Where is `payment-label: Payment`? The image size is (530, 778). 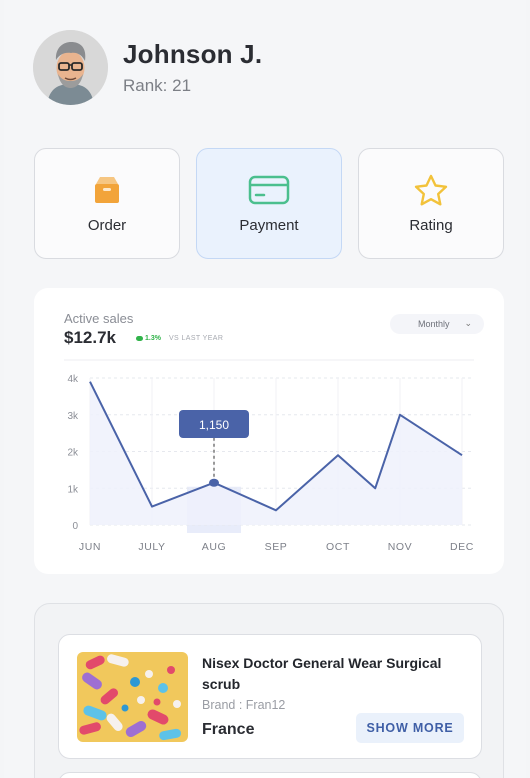 payment-label: Payment is located at coordinates (269, 225).